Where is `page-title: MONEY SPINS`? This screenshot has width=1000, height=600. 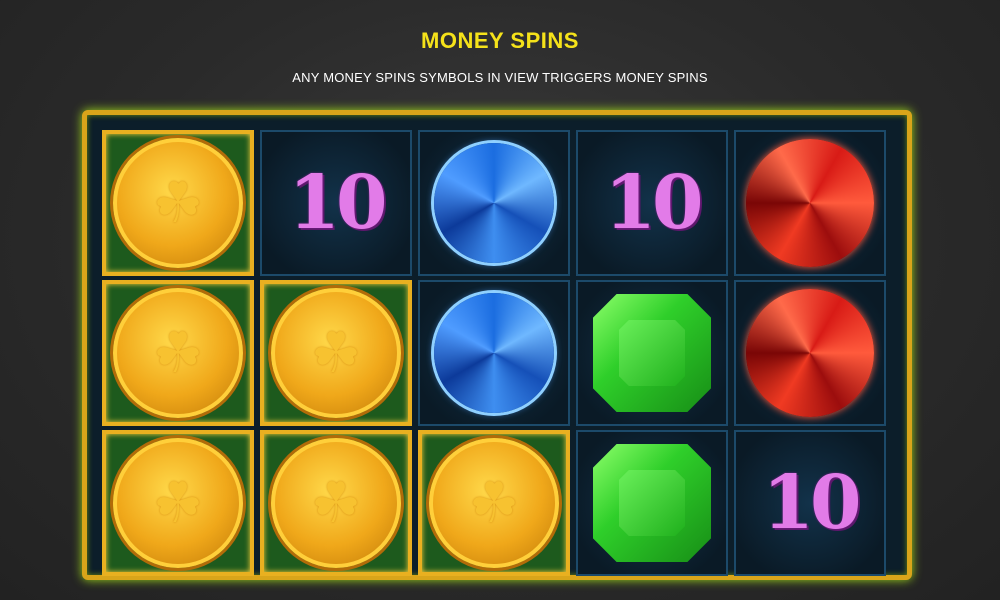 page-title: MONEY SPINS is located at coordinates (500, 40).